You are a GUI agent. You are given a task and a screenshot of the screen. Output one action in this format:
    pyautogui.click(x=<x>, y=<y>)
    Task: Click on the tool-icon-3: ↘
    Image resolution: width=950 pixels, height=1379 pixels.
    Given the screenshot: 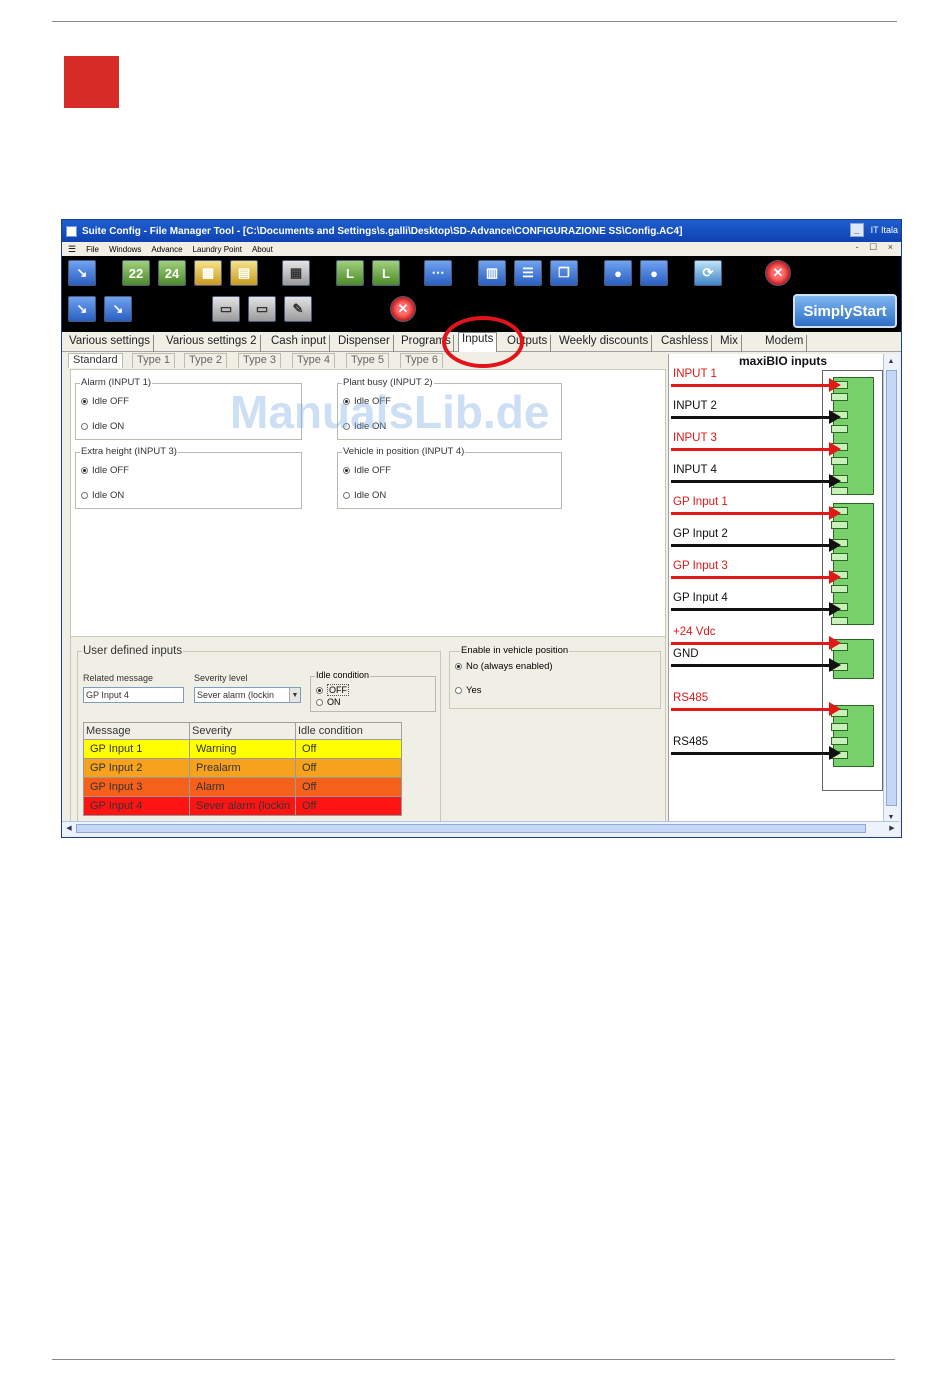 What is the action you would take?
    pyautogui.click(x=118, y=309)
    